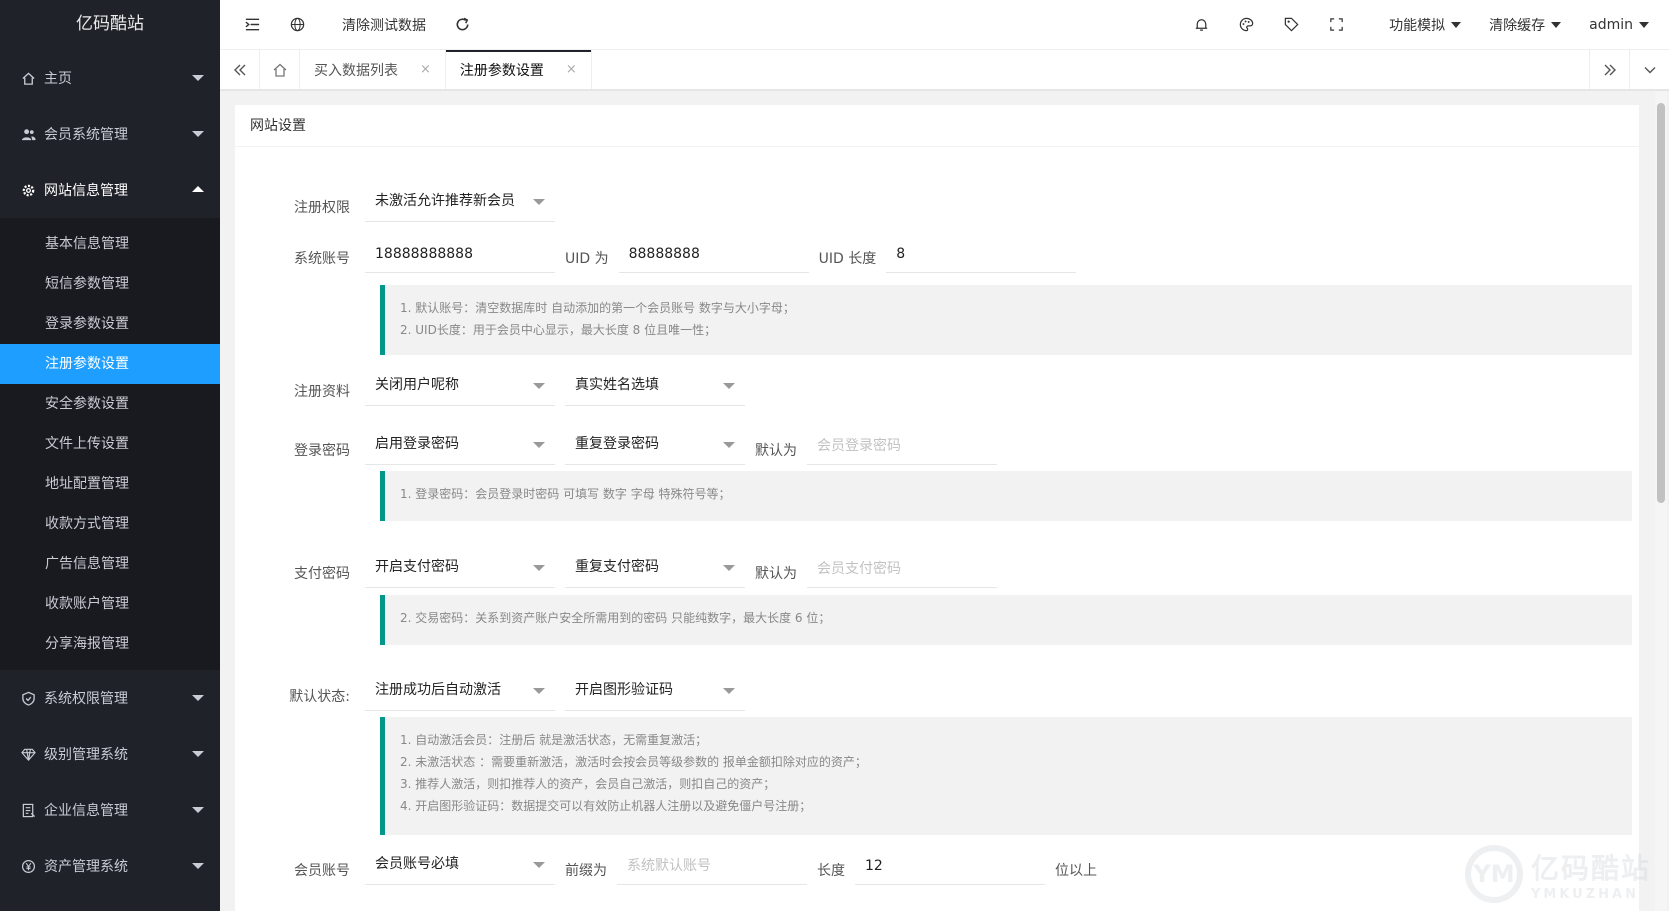 This screenshot has height=911, width=1669. Describe the element at coordinates (252, 24) in the screenshot. I see `menu-fold-icon` at that location.